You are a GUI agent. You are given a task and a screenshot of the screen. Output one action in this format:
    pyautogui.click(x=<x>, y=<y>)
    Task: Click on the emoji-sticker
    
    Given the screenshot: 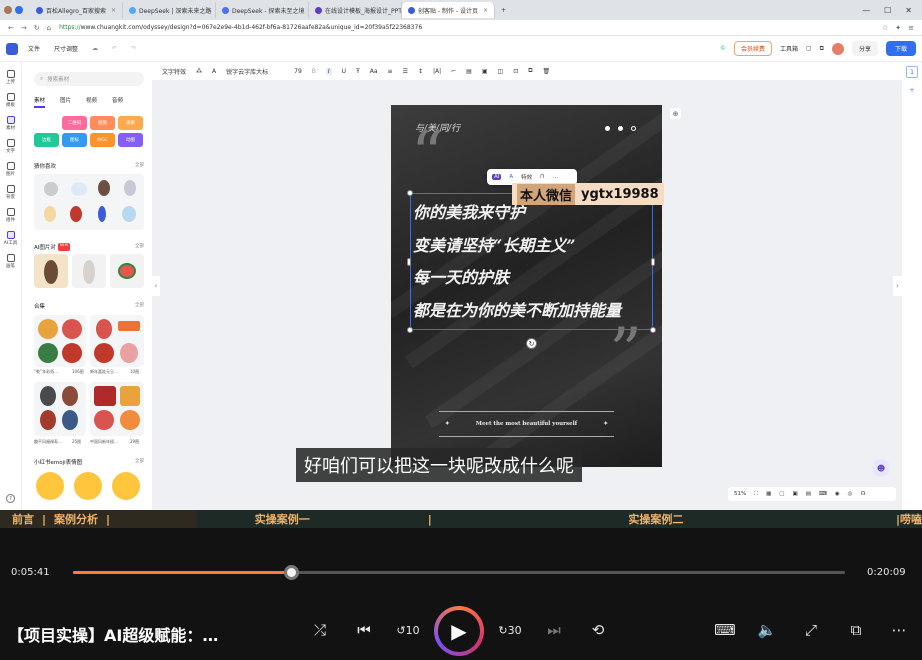 What is the action you would take?
    pyautogui.click(x=50, y=486)
    